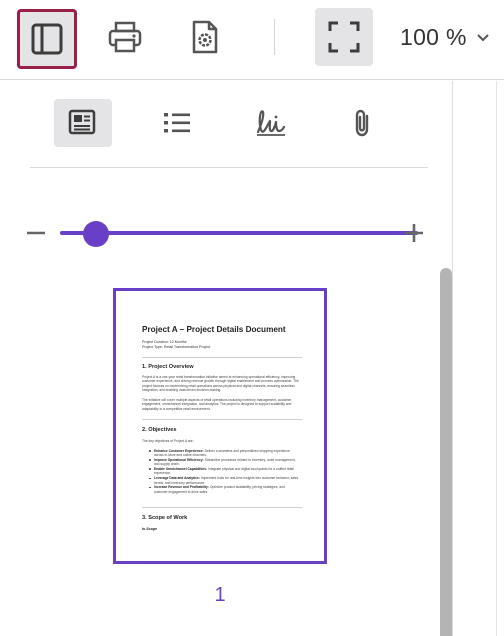  I want to click on sidebar-toggle-icon, so click(47, 39).